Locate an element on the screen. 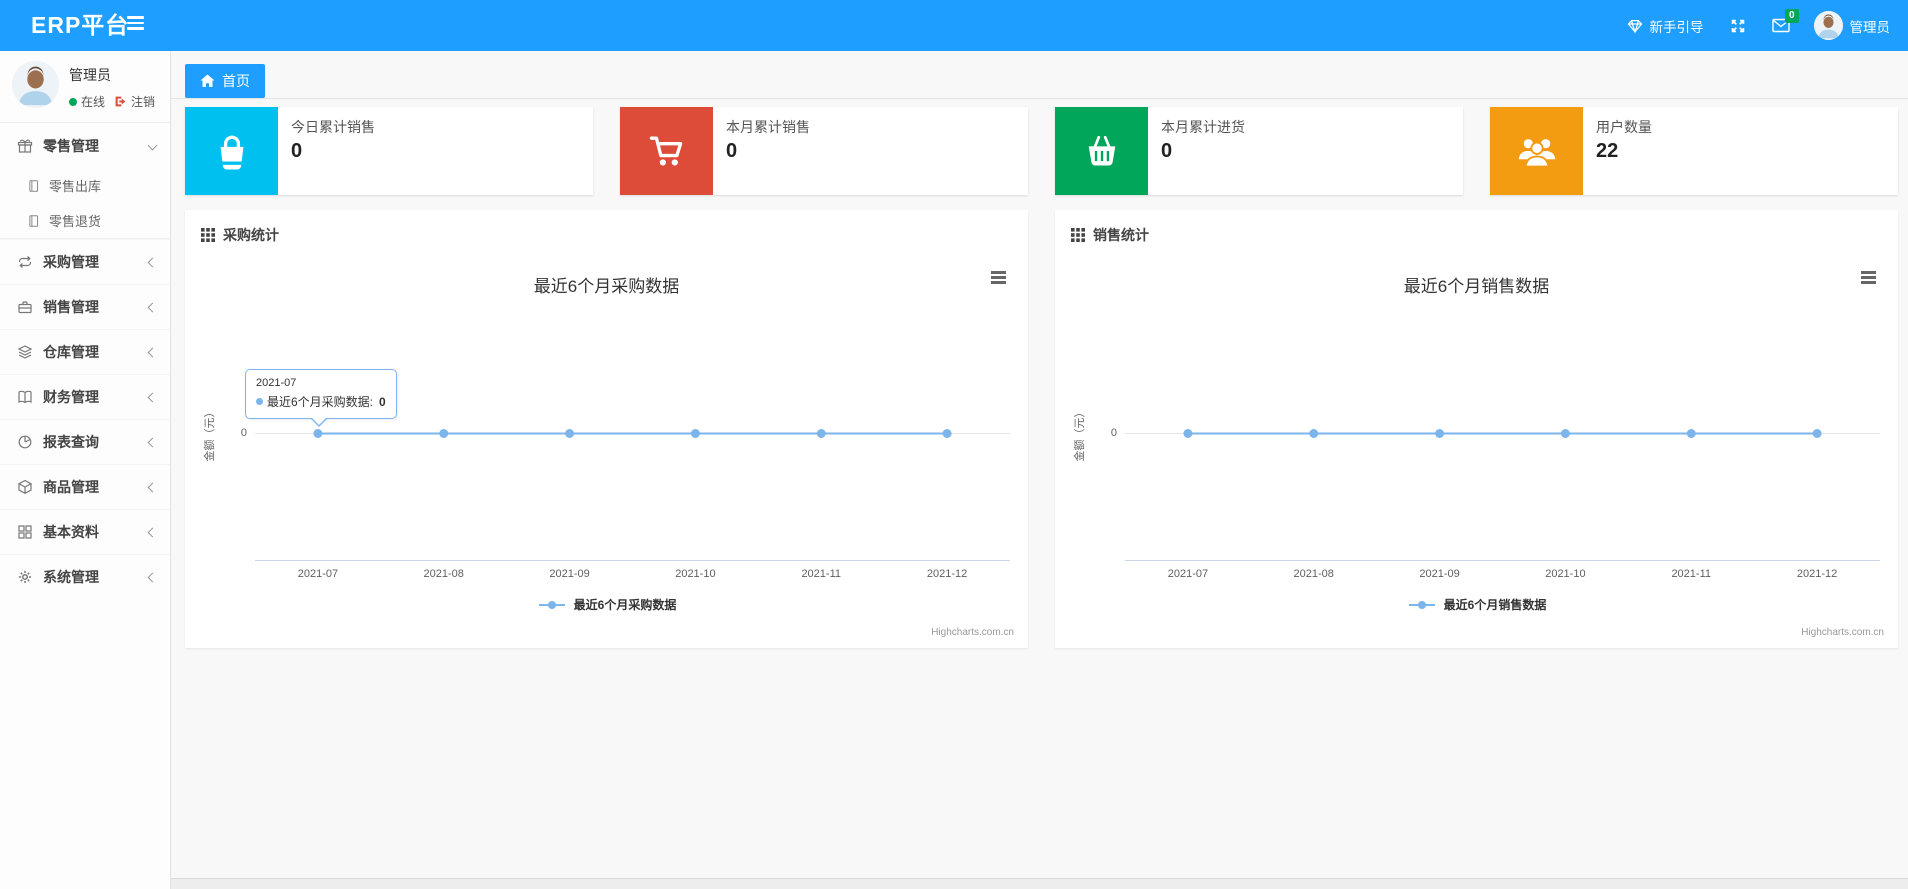 The image size is (1908, 889). sidebar-item-basic-data: 基本资料 is located at coordinates (85, 531).